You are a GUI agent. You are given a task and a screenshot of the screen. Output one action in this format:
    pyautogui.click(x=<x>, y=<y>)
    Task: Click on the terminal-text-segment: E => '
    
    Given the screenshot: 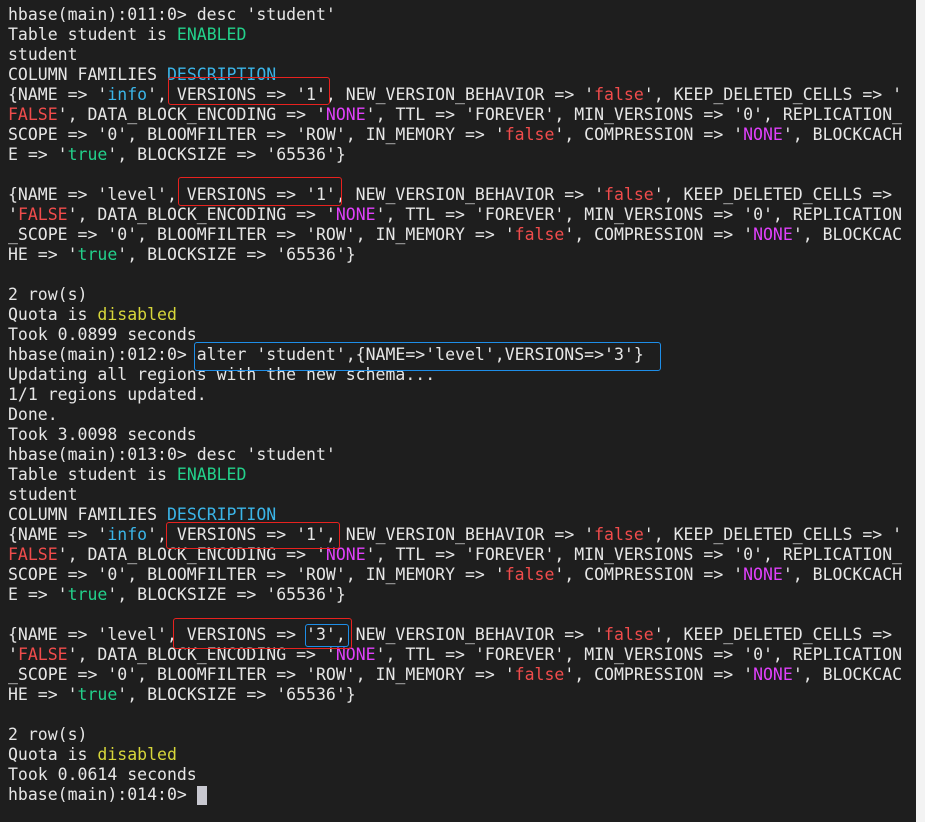 What is the action you would take?
    pyautogui.click(x=38, y=594)
    